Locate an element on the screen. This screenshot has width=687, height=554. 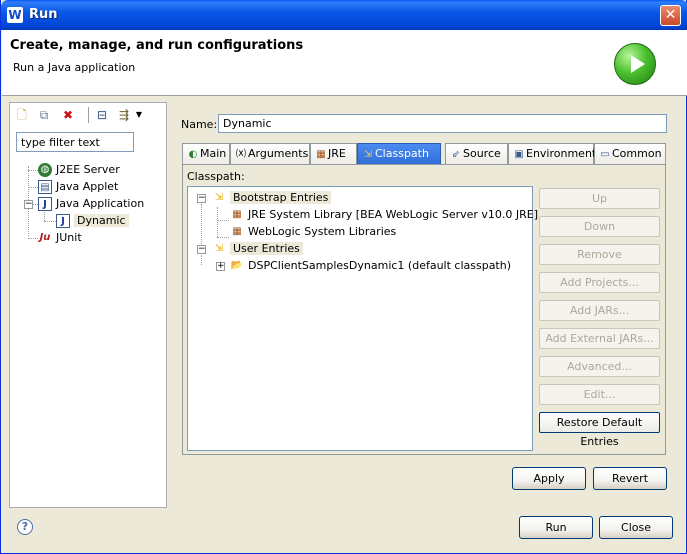
main-tab-icon: ◐ is located at coordinates (193, 154).